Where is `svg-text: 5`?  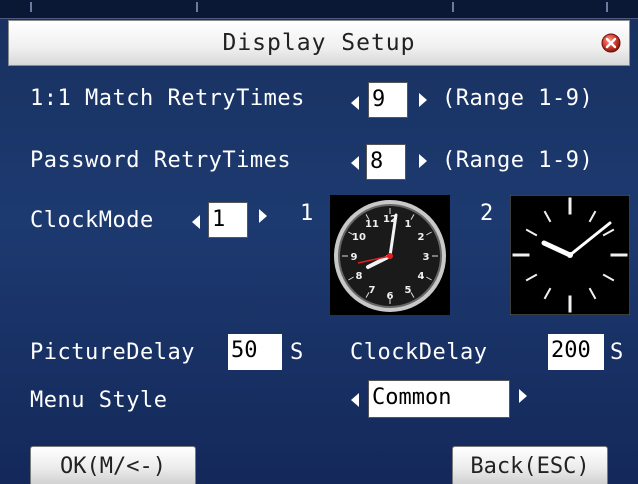
svg-text: 5 is located at coordinates (408, 290).